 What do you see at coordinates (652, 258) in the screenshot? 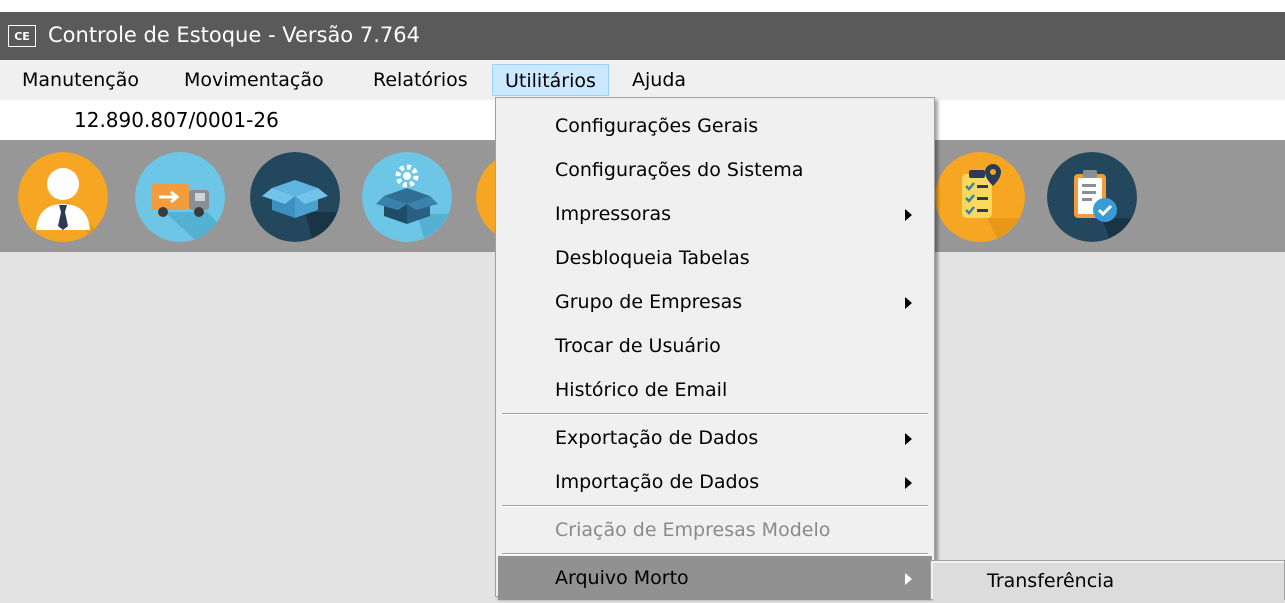
I see `menu-item-label: Desbloqueia Tabelas` at bounding box center [652, 258].